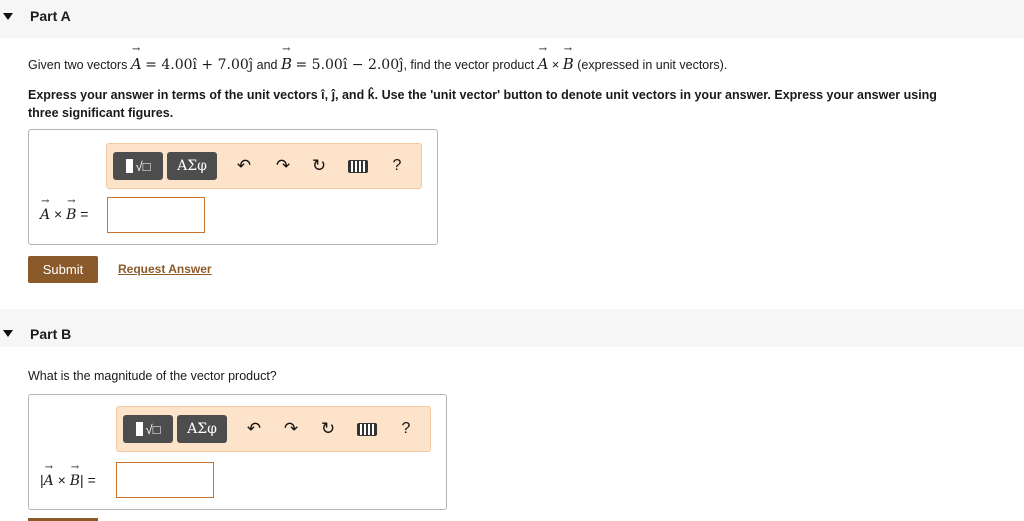 This screenshot has width=1024, height=521. I want to click on part-a-answer-box: √□ ΑΣφ ↶ ↷ ↻ ? A × B =, so click(233, 187).